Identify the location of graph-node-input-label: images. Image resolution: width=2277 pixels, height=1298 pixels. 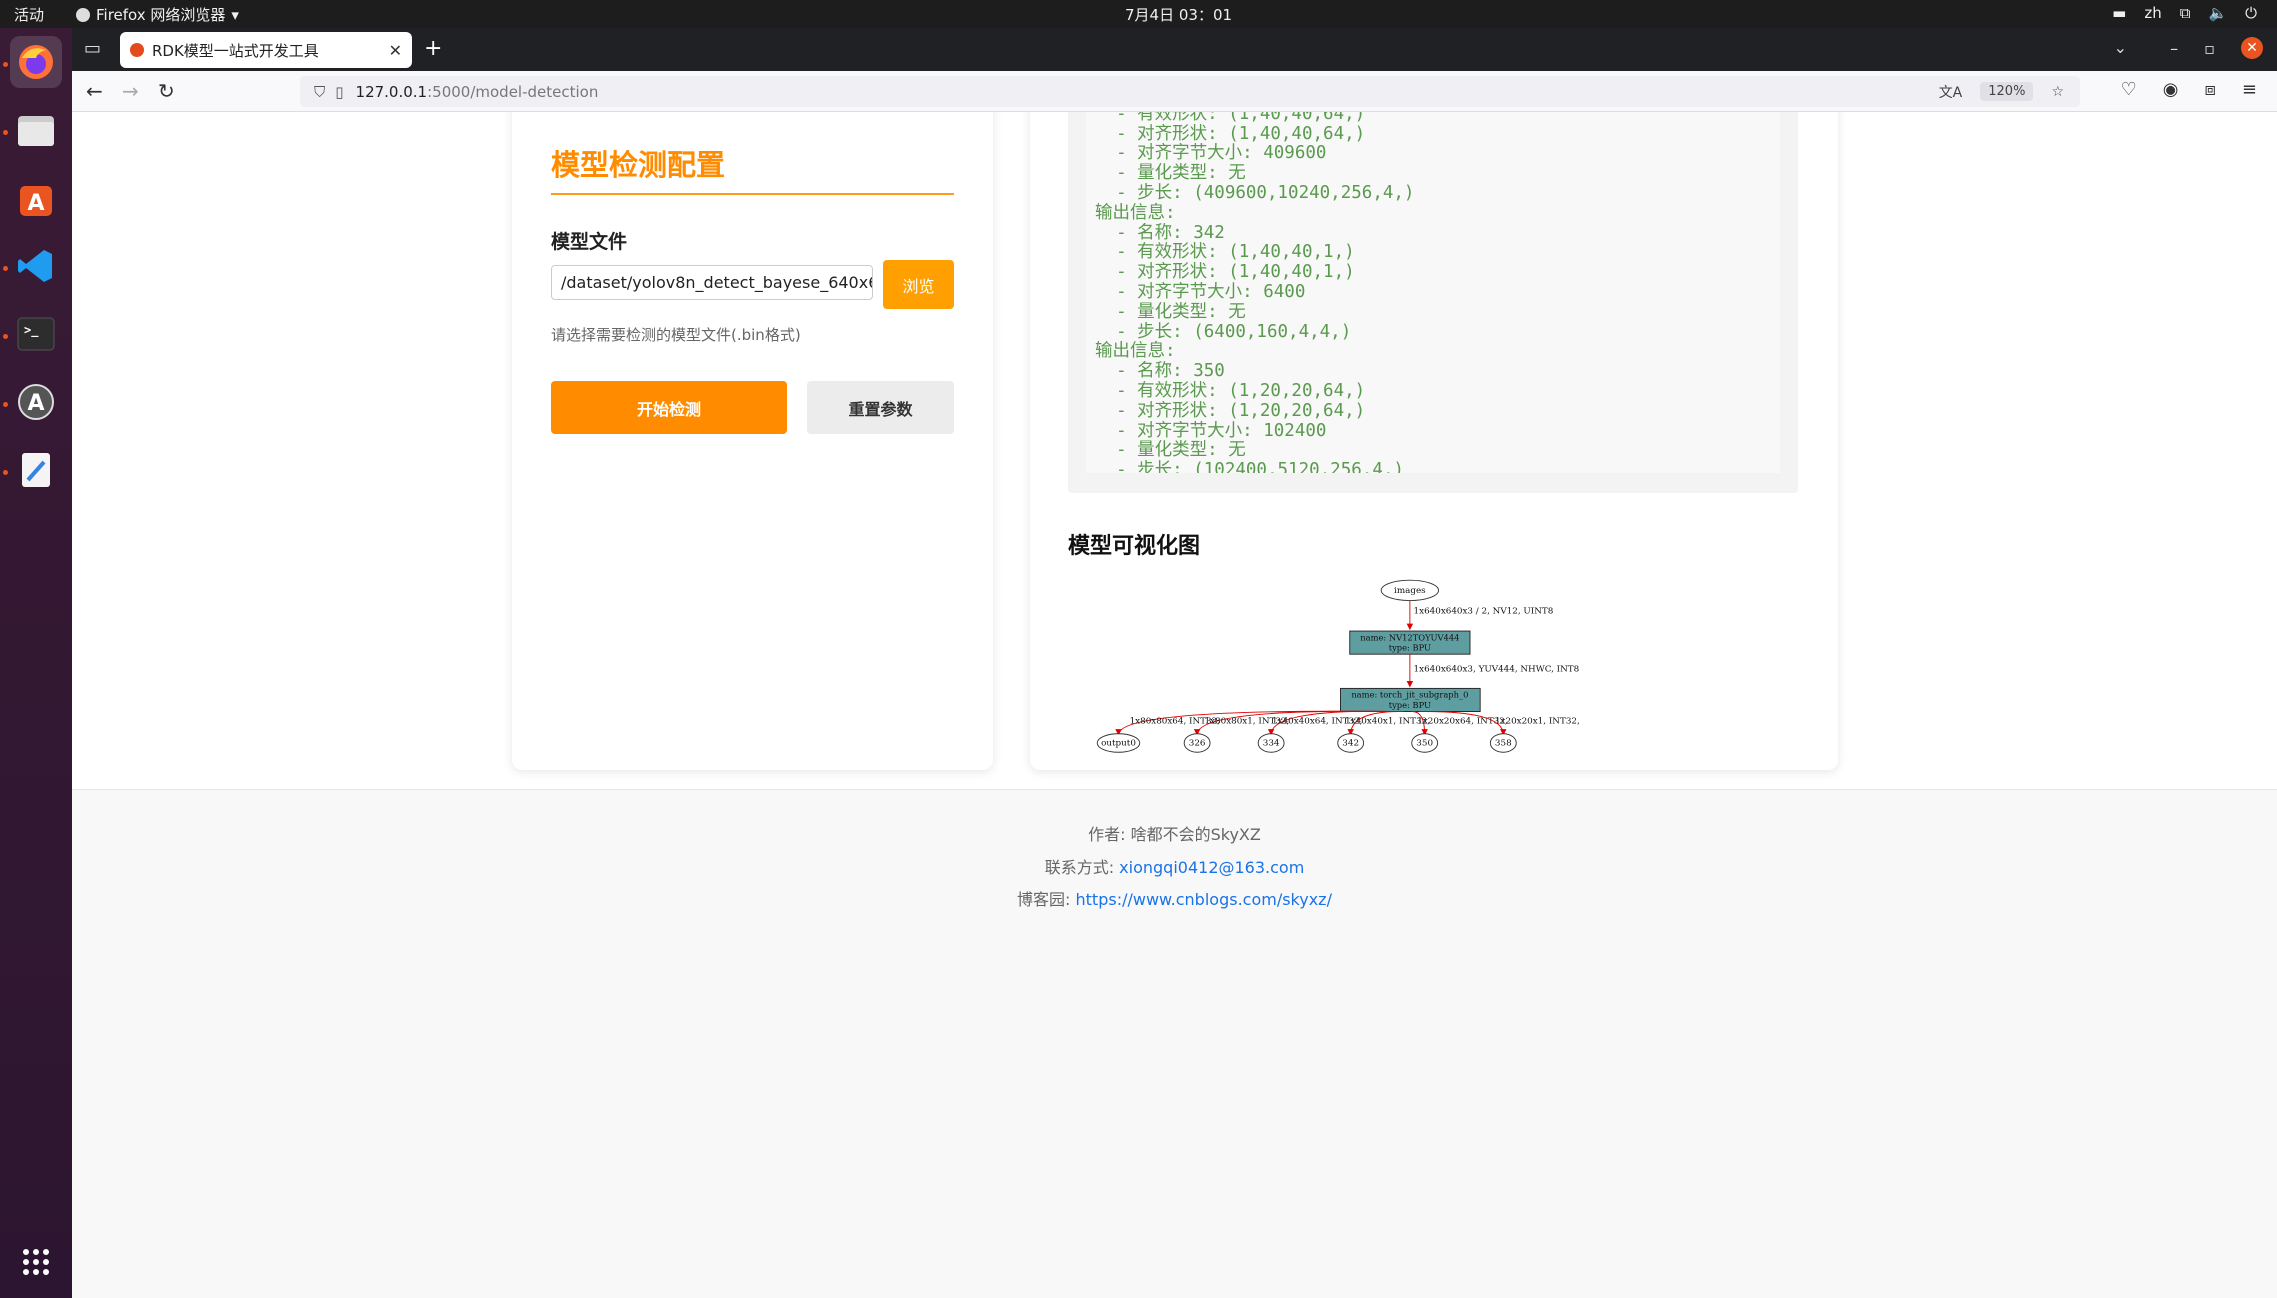
(1410, 591).